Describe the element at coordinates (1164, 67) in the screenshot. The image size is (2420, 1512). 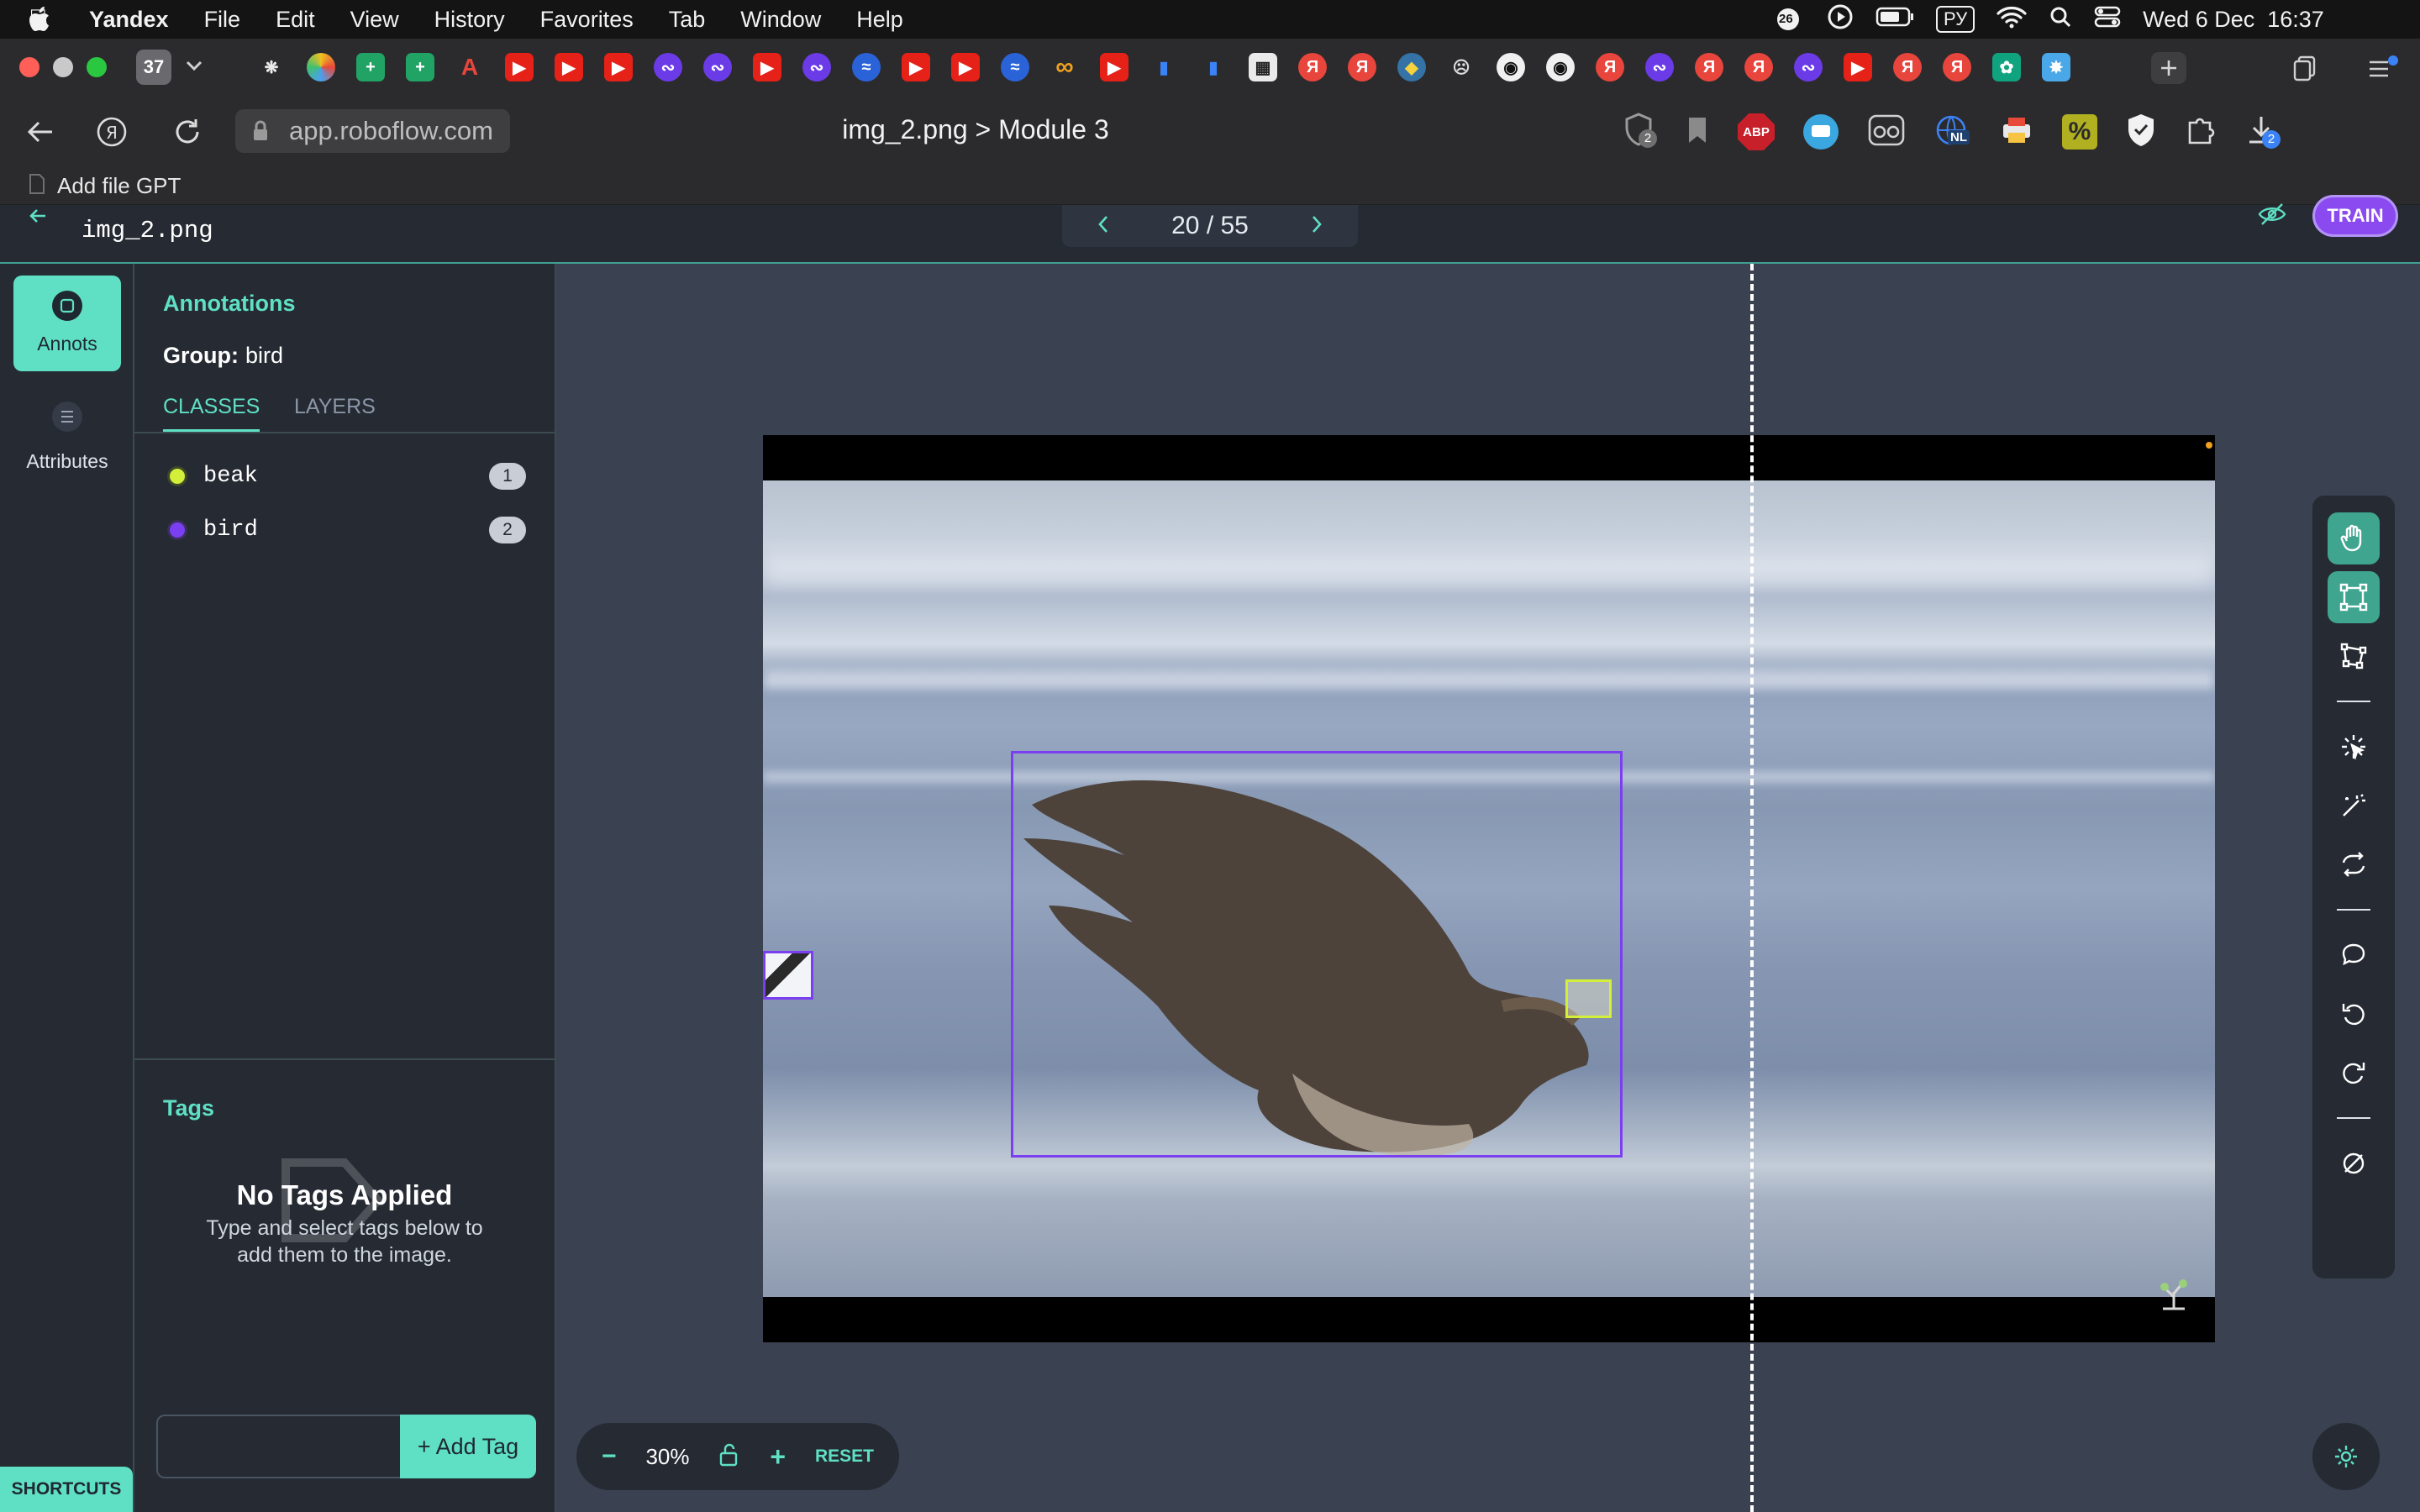
I see `tab-chart-icon: ▮` at that location.